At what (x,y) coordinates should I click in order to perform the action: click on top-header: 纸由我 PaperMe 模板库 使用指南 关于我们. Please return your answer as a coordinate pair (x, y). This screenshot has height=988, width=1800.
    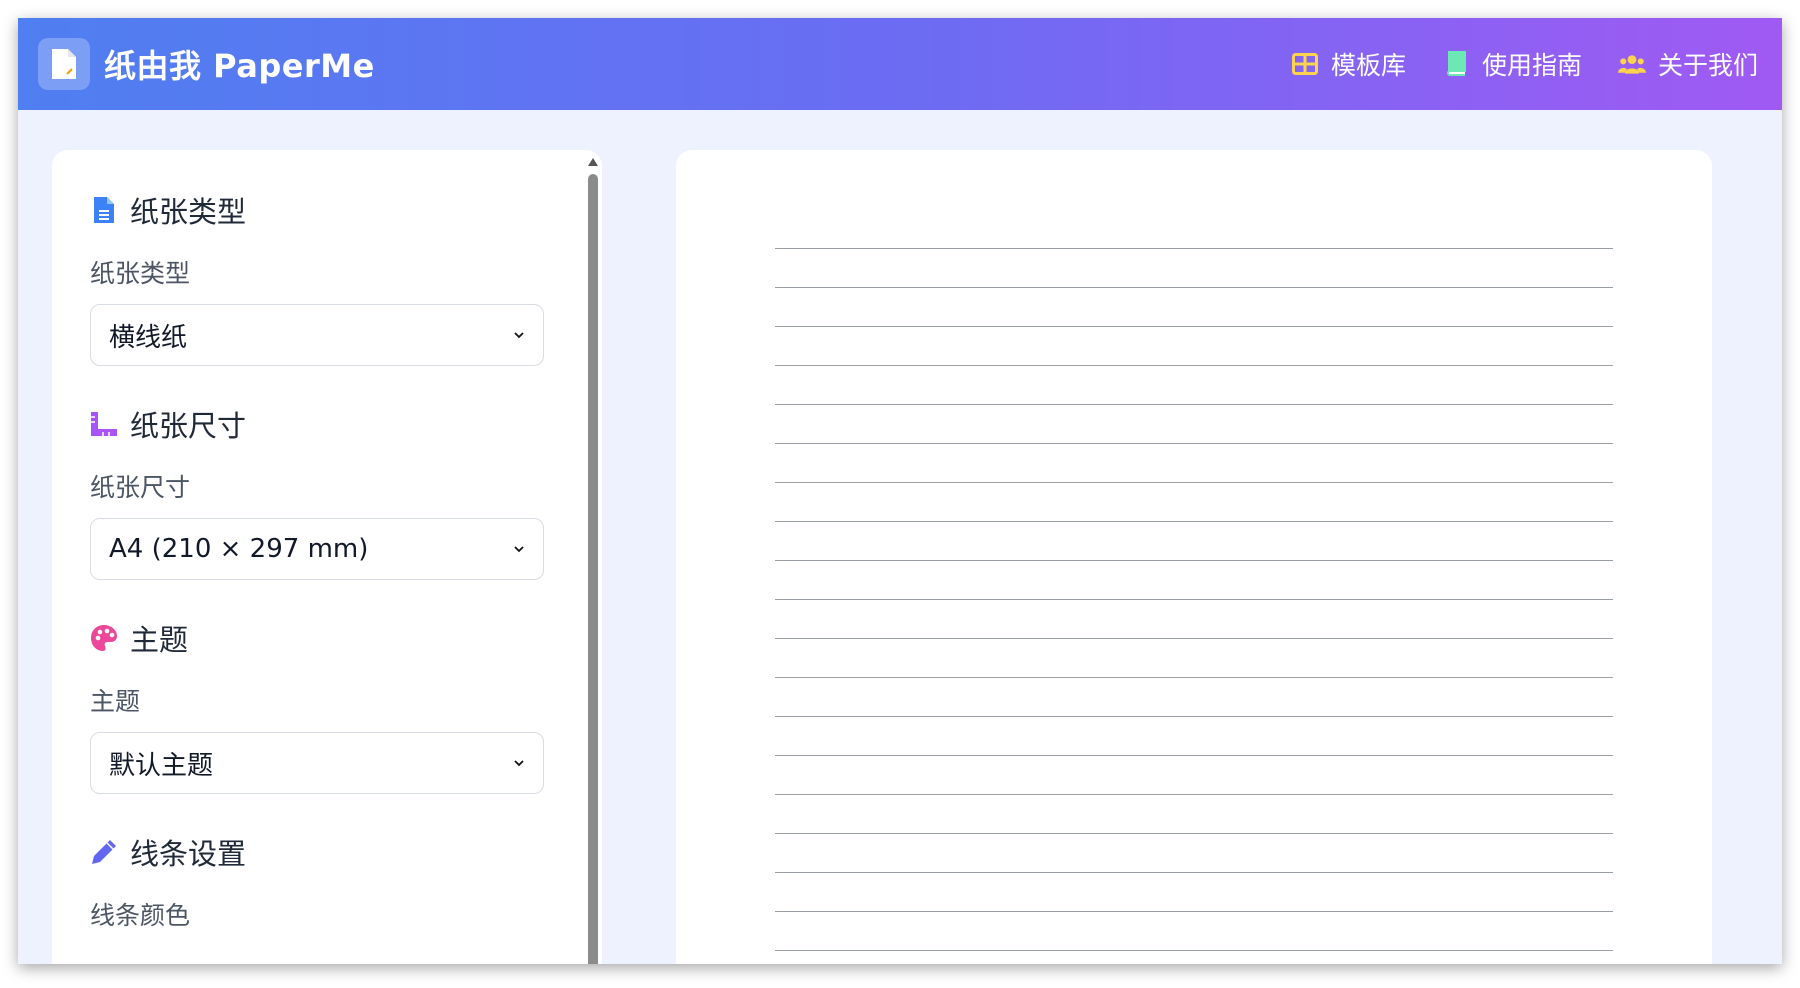
    Looking at the image, I should click on (900, 64).